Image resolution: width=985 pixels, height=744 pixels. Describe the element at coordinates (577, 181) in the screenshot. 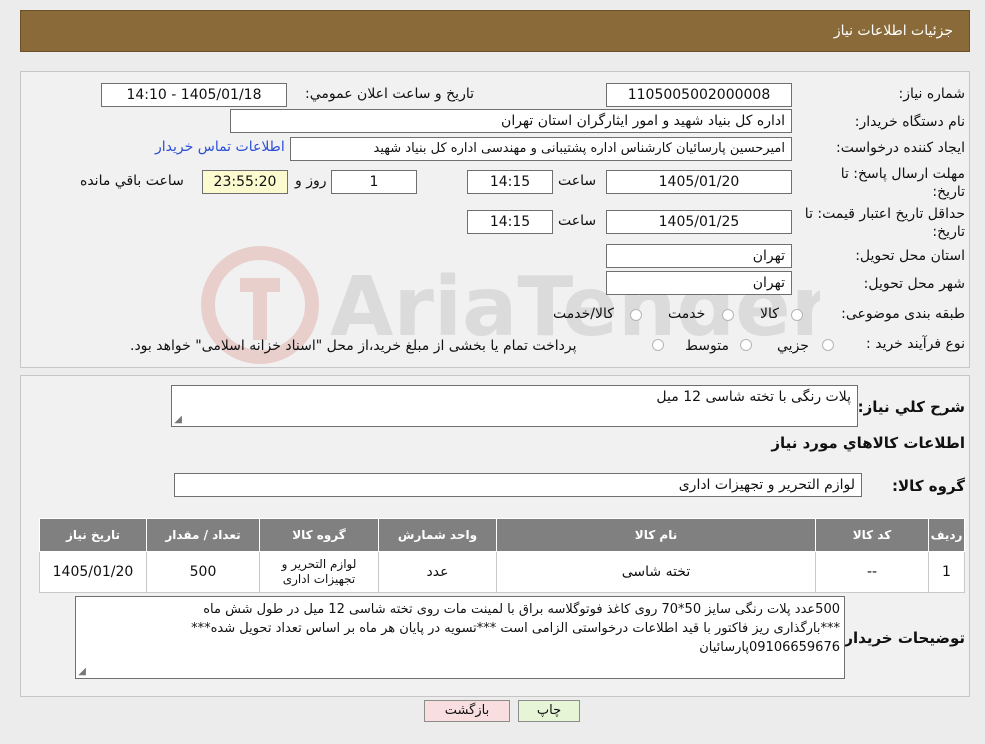

I see `deadline-hour-label: ساعت` at that location.